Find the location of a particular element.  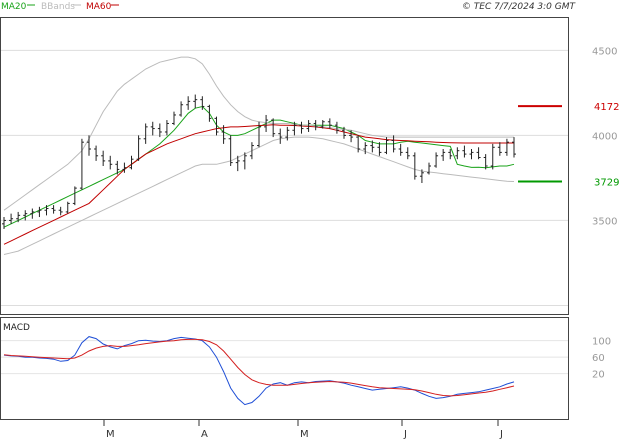

price-axis: 4500 4000 3500 is located at coordinates (604, 136).